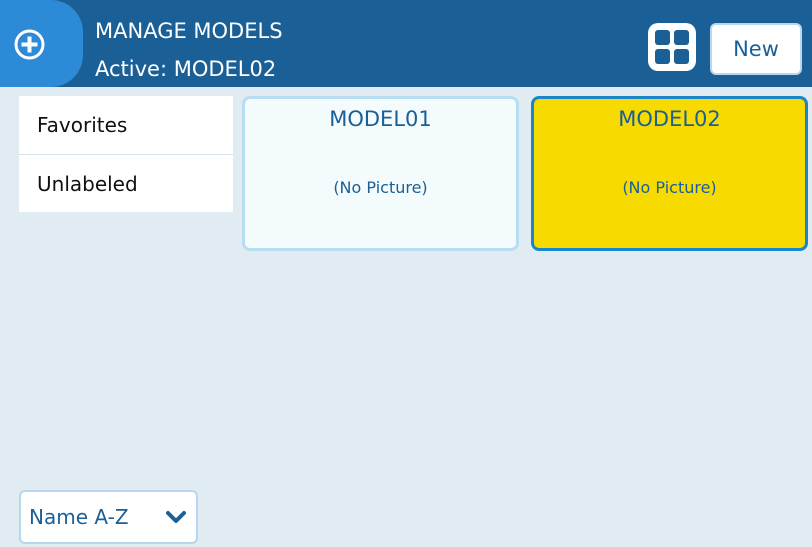  What do you see at coordinates (669, 119) in the screenshot?
I see `model-name: MODEL02` at bounding box center [669, 119].